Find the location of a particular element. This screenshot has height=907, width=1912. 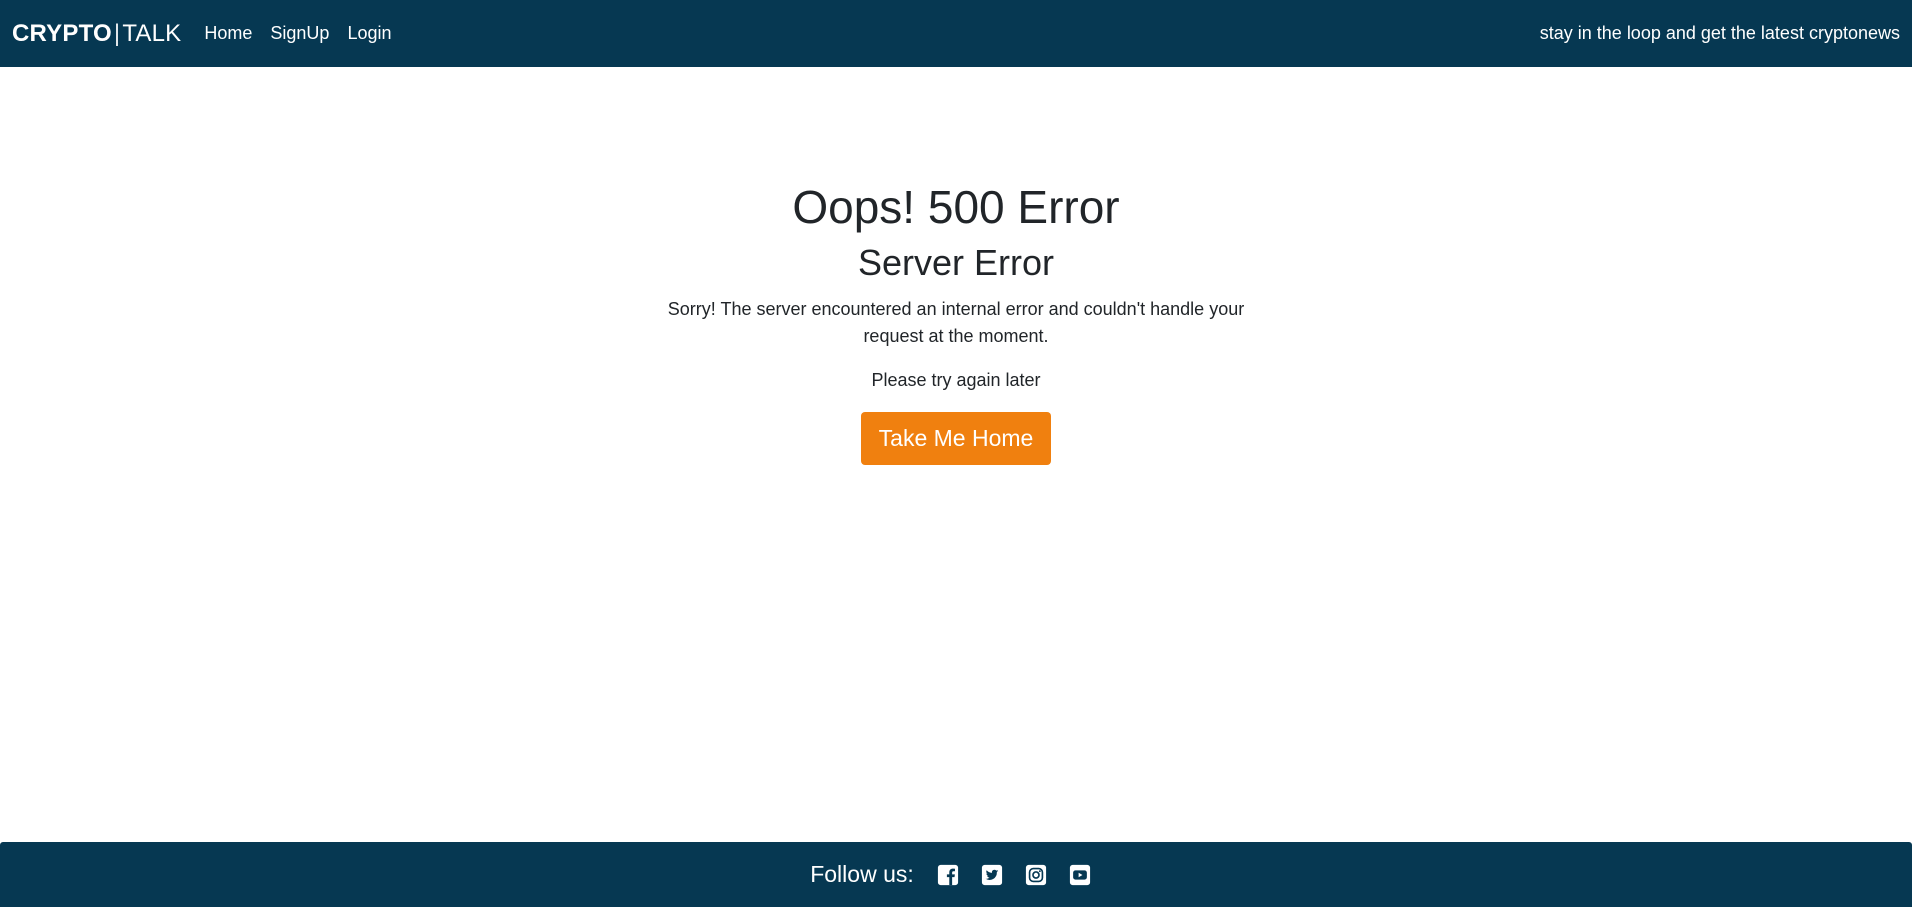

error-subtitle: Server Error is located at coordinates (956, 263).